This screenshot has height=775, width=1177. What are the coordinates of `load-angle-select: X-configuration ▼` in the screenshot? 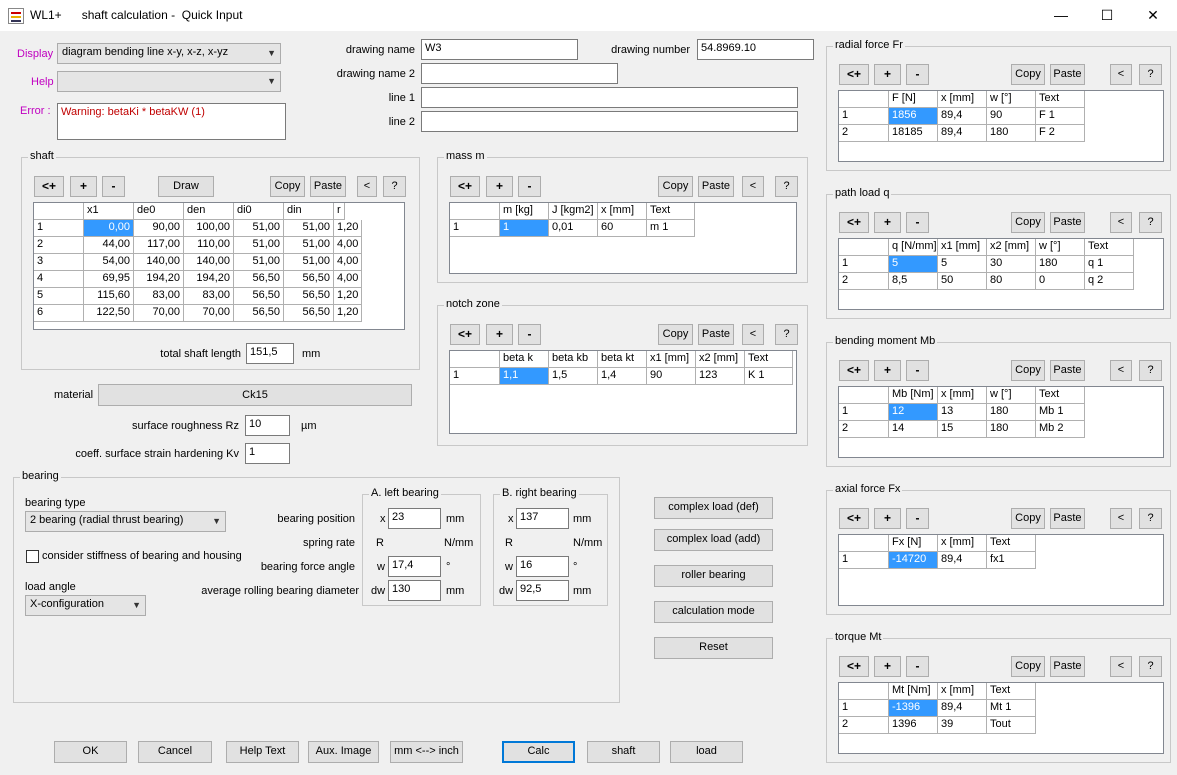 It's located at (85, 605).